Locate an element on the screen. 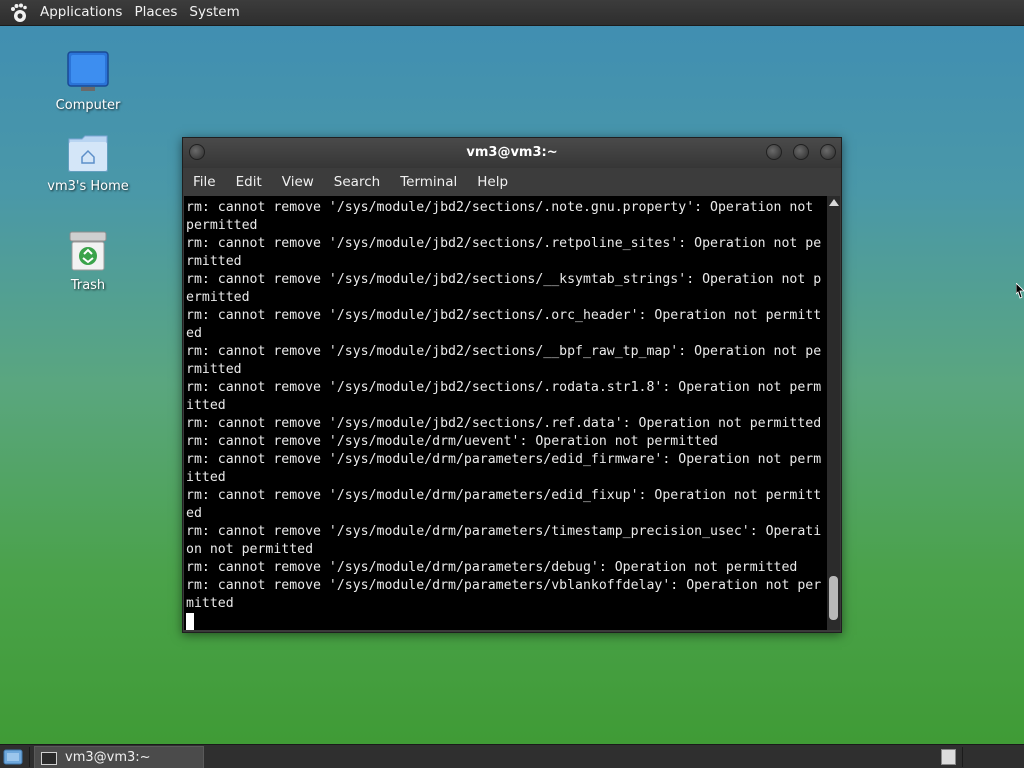 This screenshot has width=1024, height=768. desktop-icon-home: vm3's Home is located at coordinates (88, 162).